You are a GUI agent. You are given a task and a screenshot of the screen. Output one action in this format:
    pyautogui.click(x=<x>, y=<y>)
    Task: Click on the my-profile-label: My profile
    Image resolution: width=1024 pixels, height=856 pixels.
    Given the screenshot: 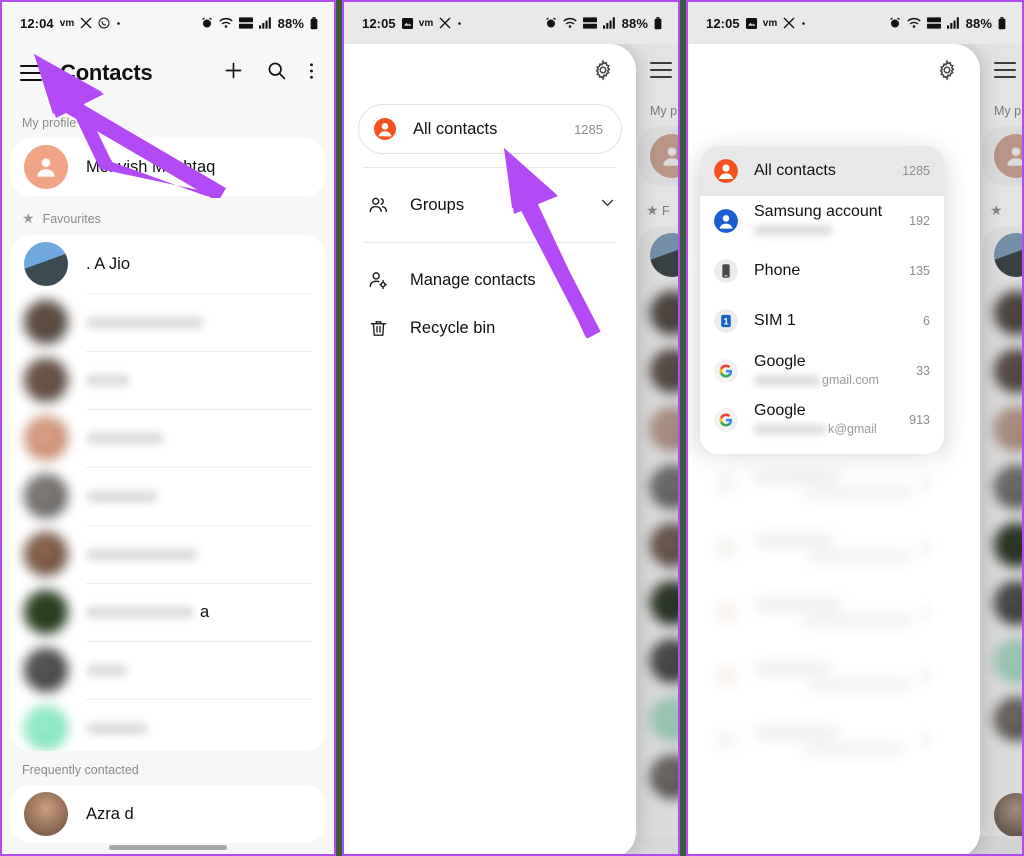 What is the action you would take?
    pyautogui.click(x=49, y=123)
    